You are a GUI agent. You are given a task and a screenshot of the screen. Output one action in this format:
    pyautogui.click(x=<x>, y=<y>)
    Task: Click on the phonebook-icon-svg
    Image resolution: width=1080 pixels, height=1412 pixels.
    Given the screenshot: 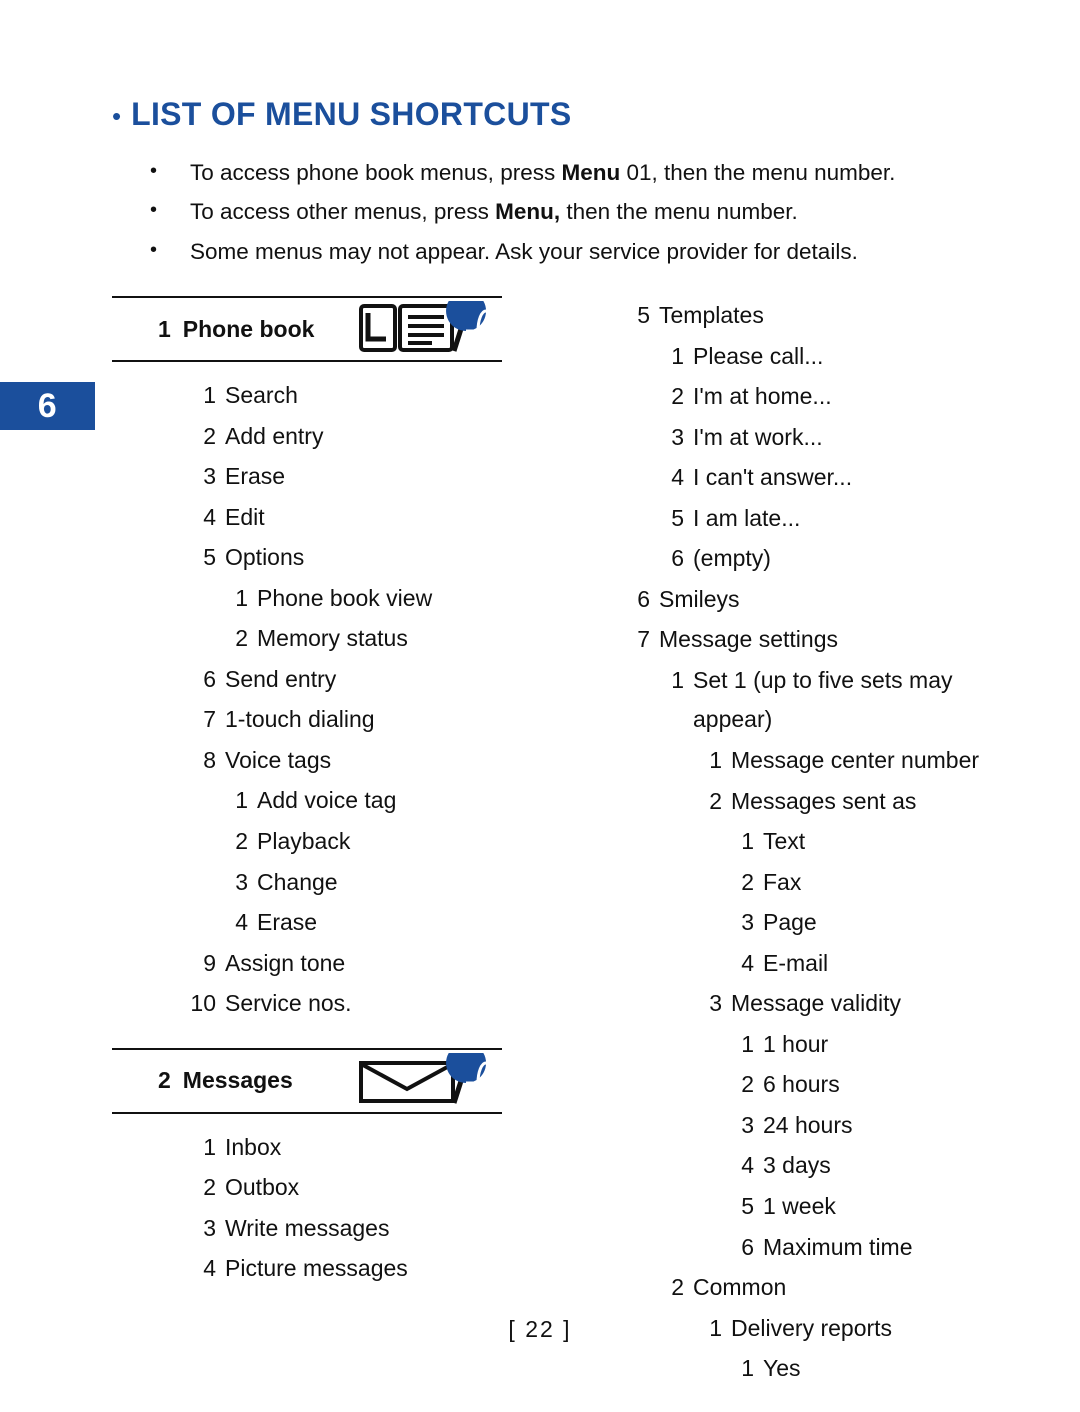 What is the action you would take?
    pyautogui.click(x=432, y=327)
    